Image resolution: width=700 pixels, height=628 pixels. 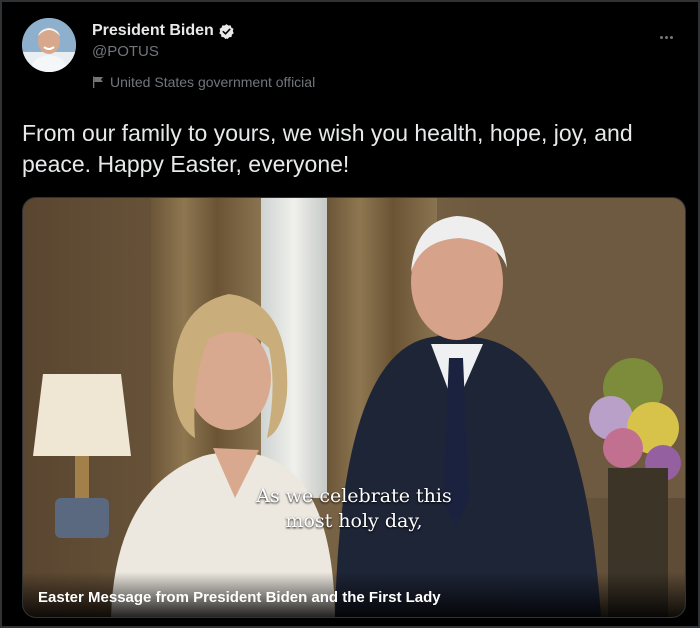 What do you see at coordinates (98, 82) in the screenshot?
I see `flag-icon` at bounding box center [98, 82].